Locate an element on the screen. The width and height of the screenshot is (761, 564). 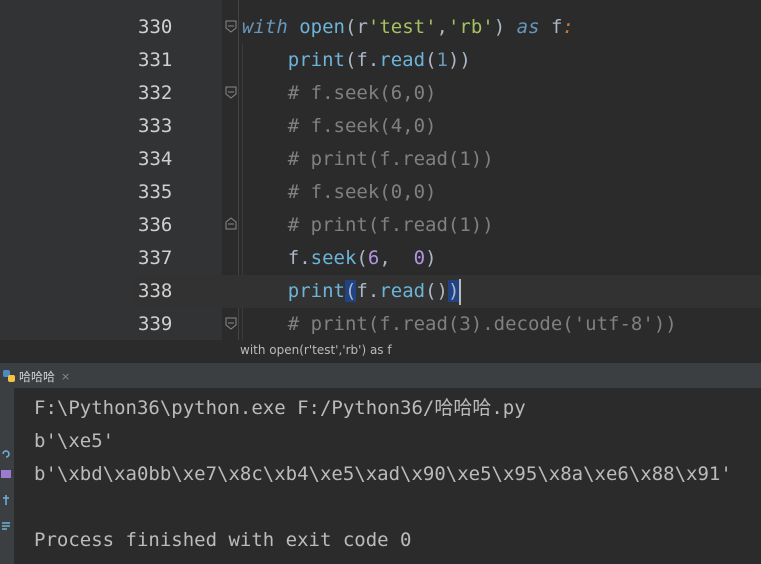
code-text: print(f.read(1)) is located at coordinates (356, 60).